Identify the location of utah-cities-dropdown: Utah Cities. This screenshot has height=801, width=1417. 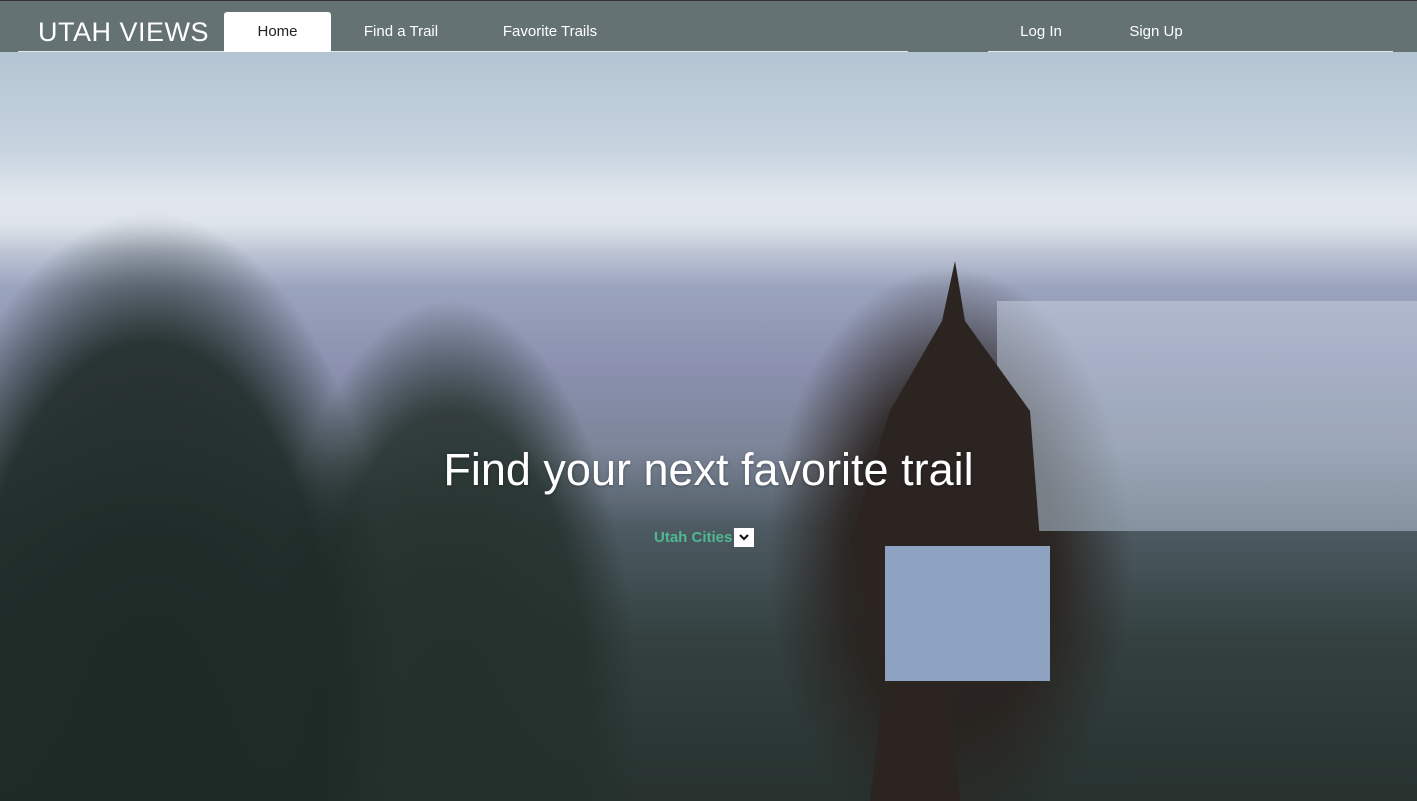
(704, 537).